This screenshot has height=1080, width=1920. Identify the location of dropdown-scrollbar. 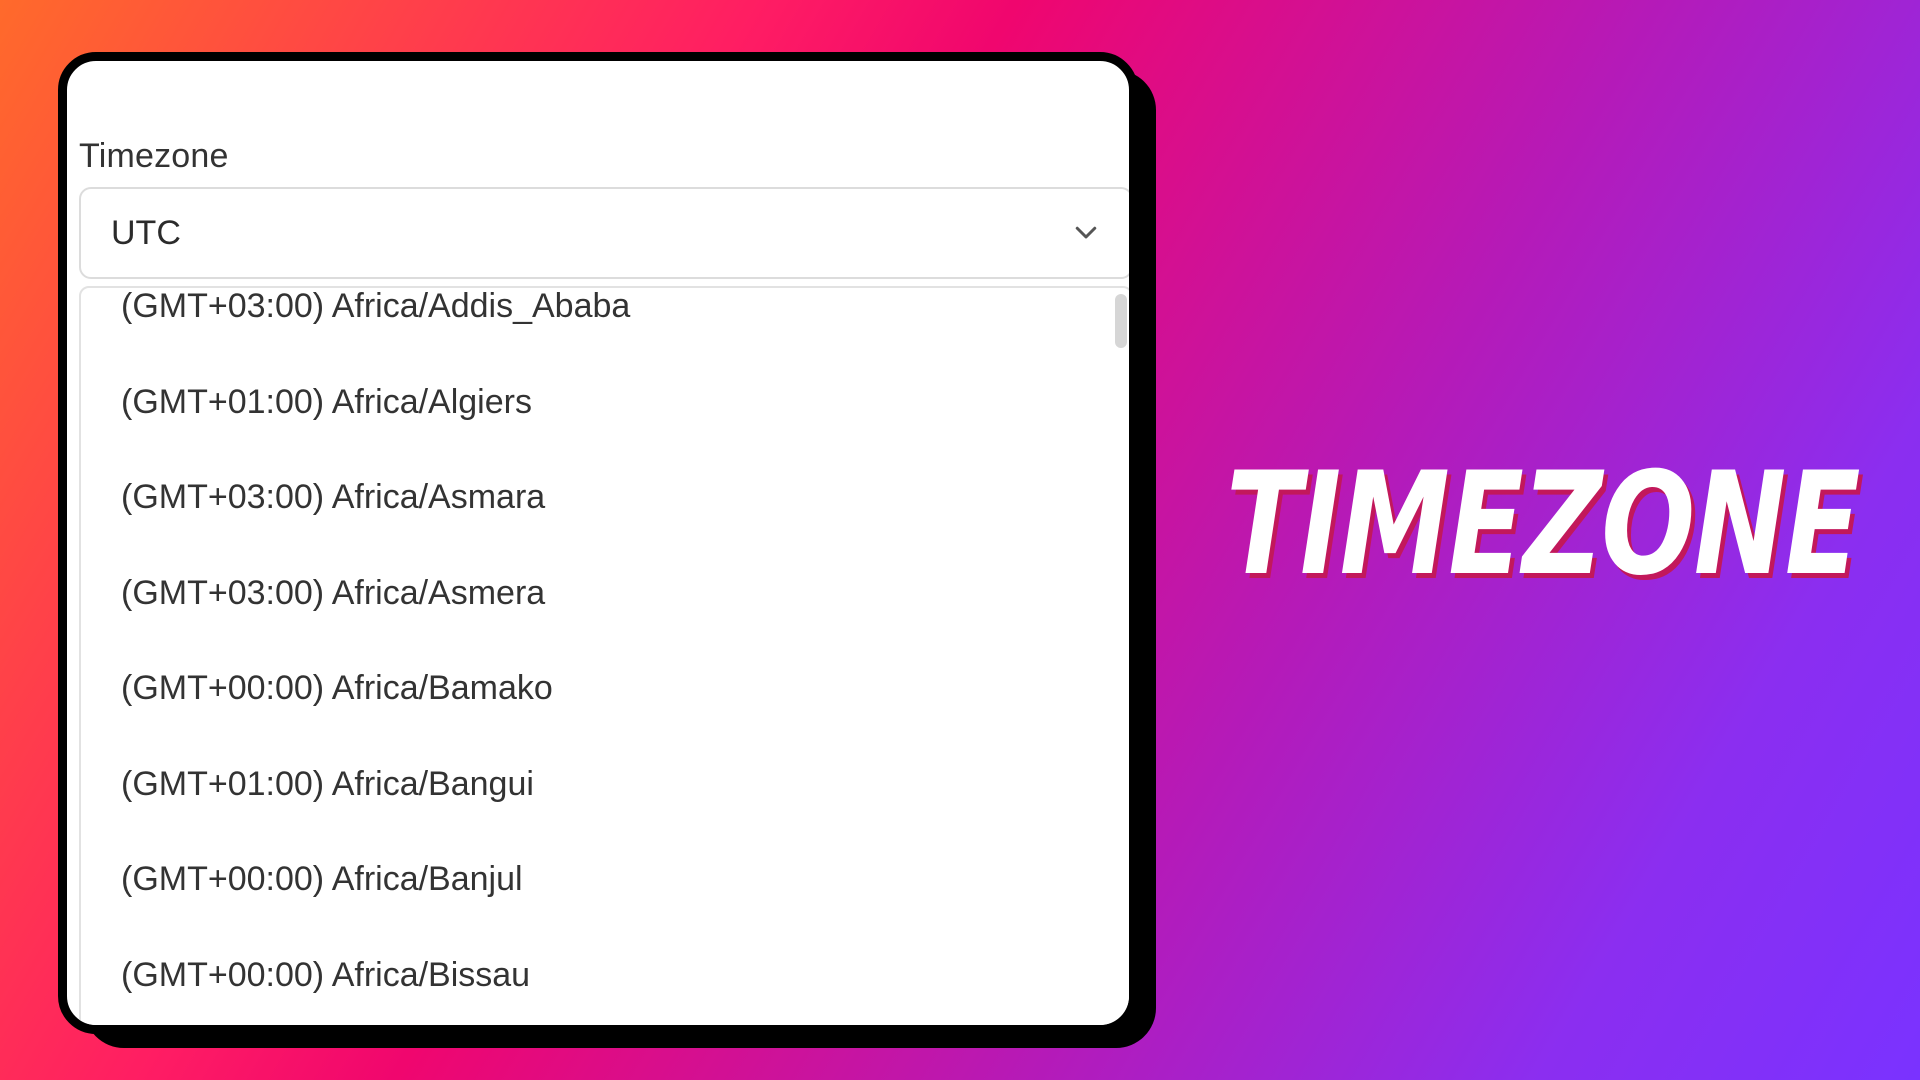
(1121, 321).